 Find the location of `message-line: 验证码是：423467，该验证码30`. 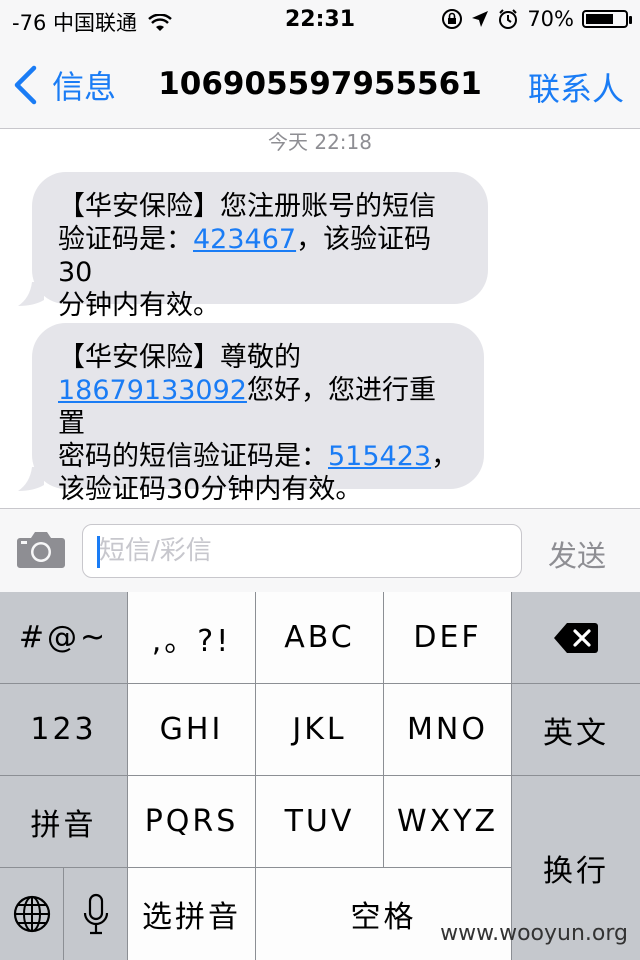

message-line: 验证码是：423467，该验证码30 is located at coordinates (245, 256).